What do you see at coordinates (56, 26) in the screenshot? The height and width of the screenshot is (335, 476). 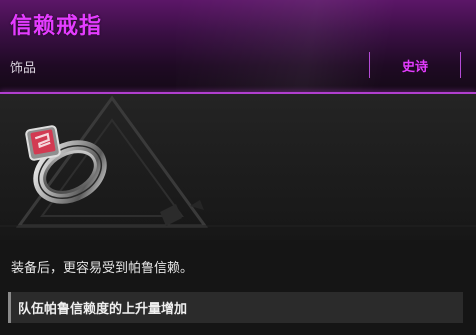 I see `item-name: 信赖戒指` at bounding box center [56, 26].